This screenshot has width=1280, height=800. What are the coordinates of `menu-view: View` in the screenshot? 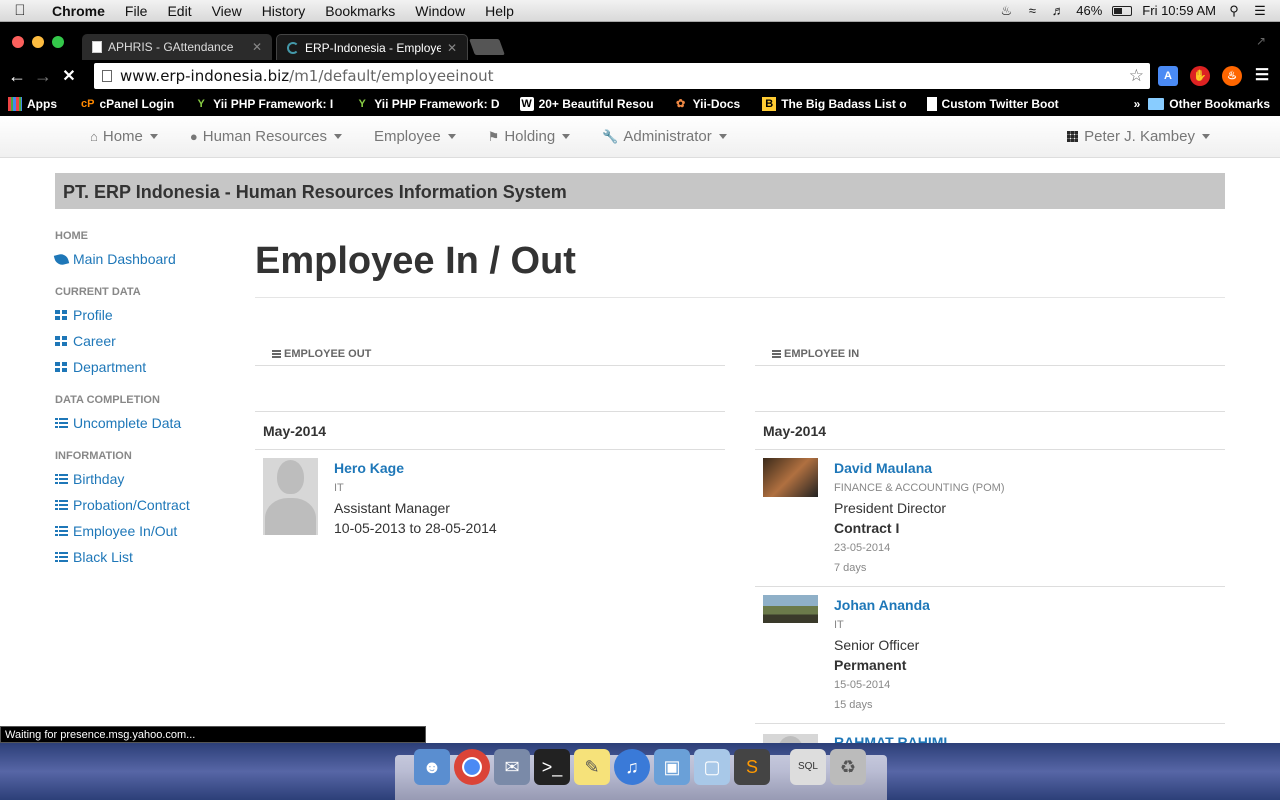 It's located at (227, 11).